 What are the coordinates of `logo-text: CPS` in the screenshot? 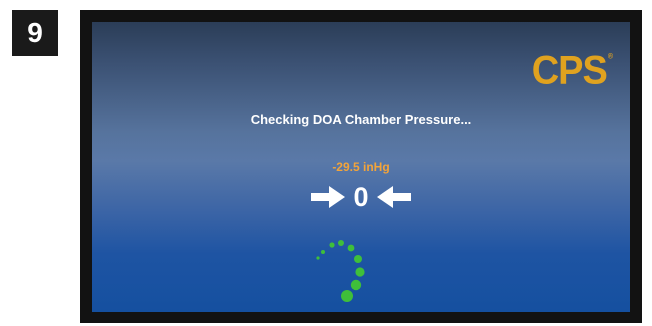 It's located at (569, 71).